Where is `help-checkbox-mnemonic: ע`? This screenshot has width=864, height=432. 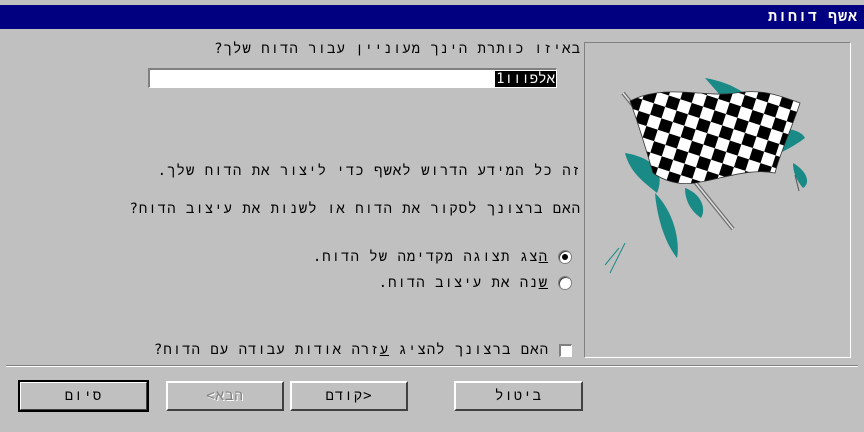 help-checkbox-mnemonic: ע is located at coordinates (384, 349).